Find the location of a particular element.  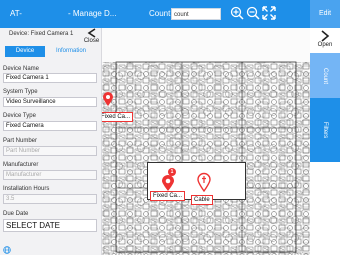

installation-hours-field: 3.5 is located at coordinates (50, 199).